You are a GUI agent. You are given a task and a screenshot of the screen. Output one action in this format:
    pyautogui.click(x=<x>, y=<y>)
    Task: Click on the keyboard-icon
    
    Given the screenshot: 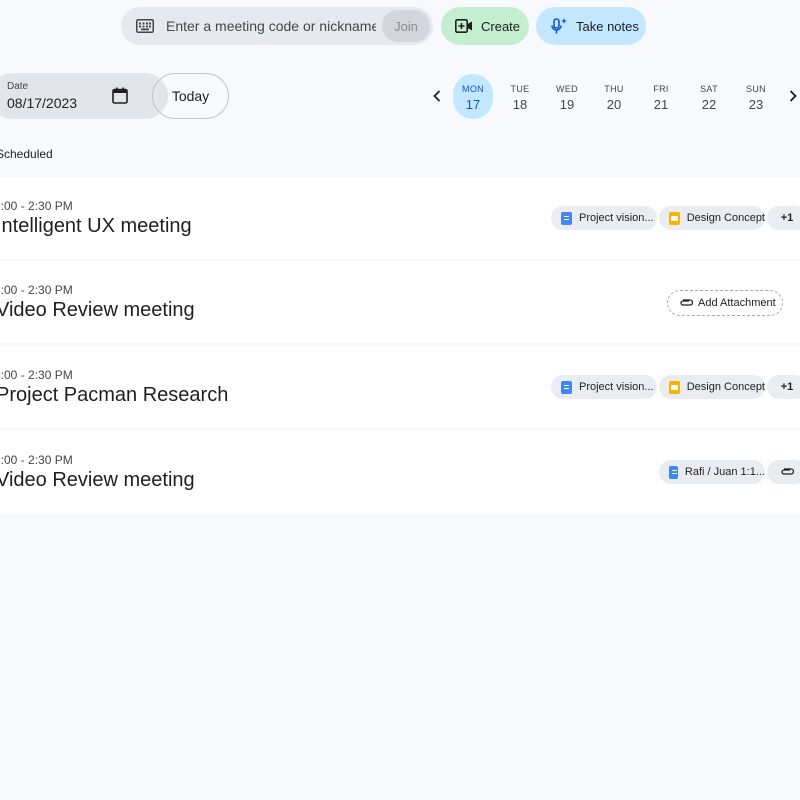 What is the action you would take?
    pyautogui.click(x=145, y=26)
    